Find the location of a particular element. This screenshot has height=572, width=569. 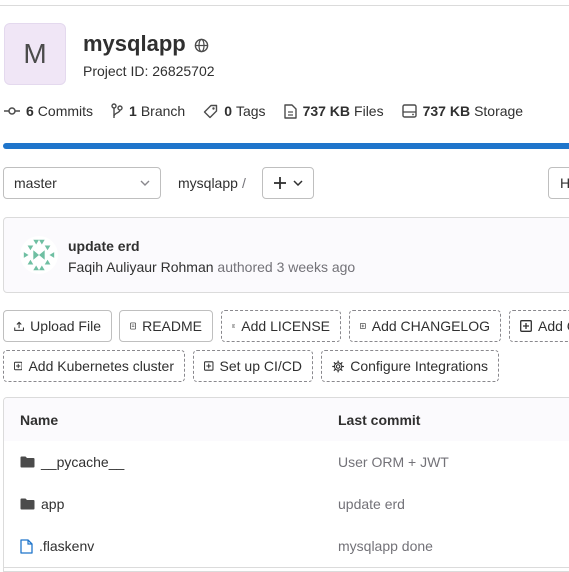

file-size-icon is located at coordinates (290, 111).